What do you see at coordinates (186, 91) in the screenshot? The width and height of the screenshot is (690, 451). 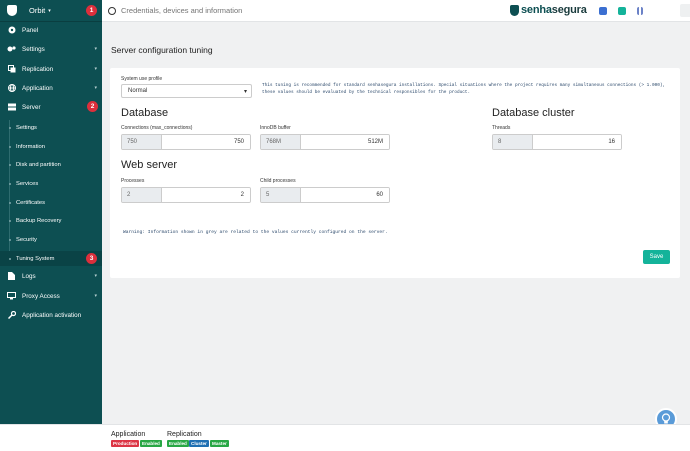 I see `profile-select: Normal ▾` at bounding box center [186, 91].